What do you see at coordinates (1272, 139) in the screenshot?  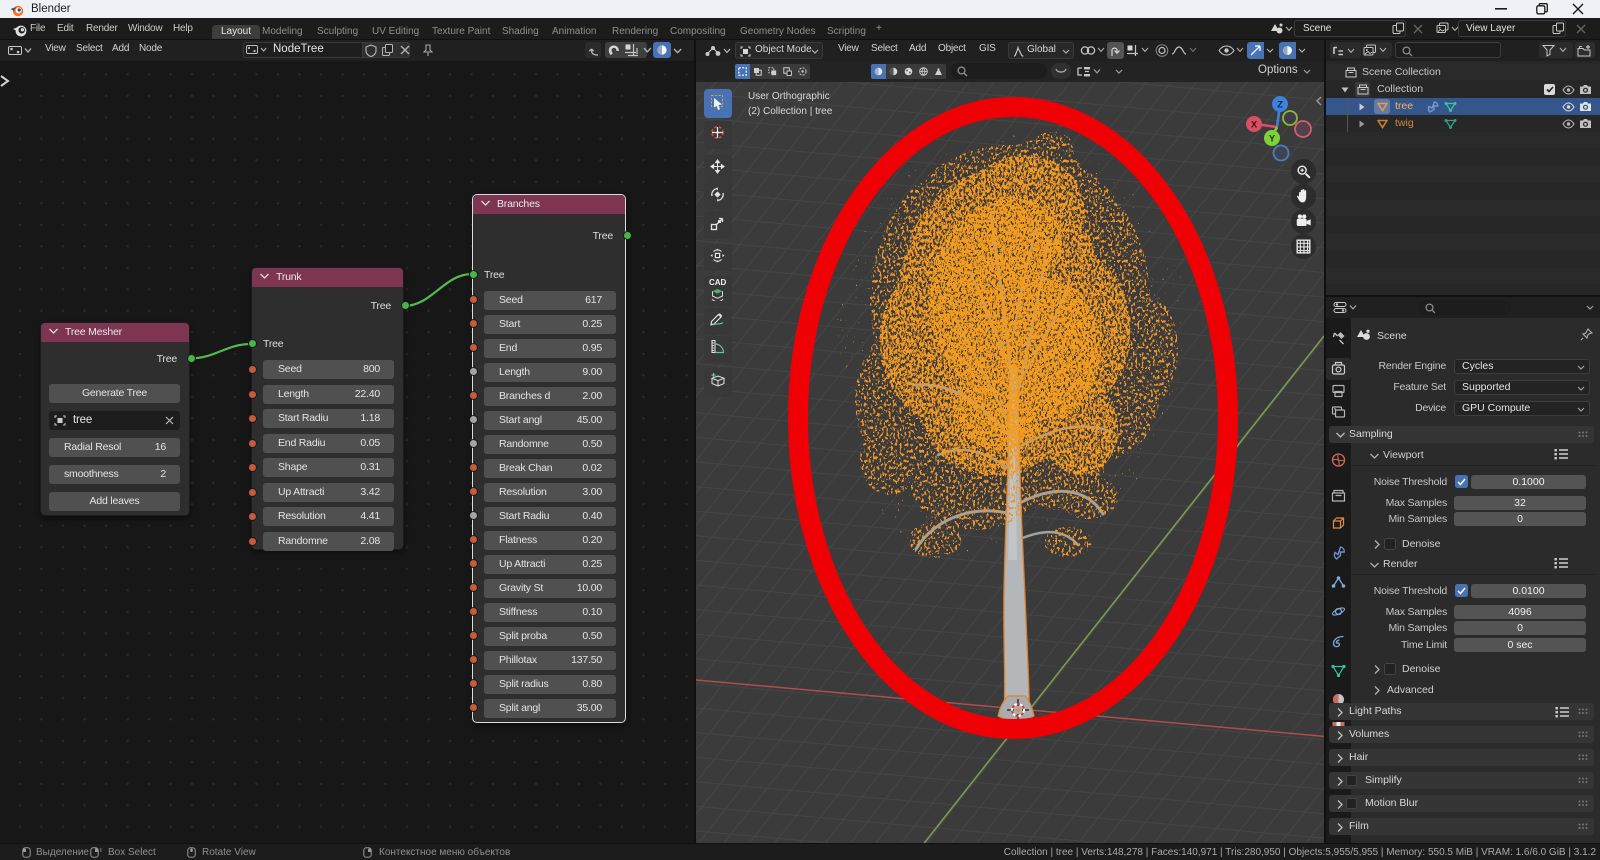 I see `svg-text: Y` at bounding box center [1272, 139].